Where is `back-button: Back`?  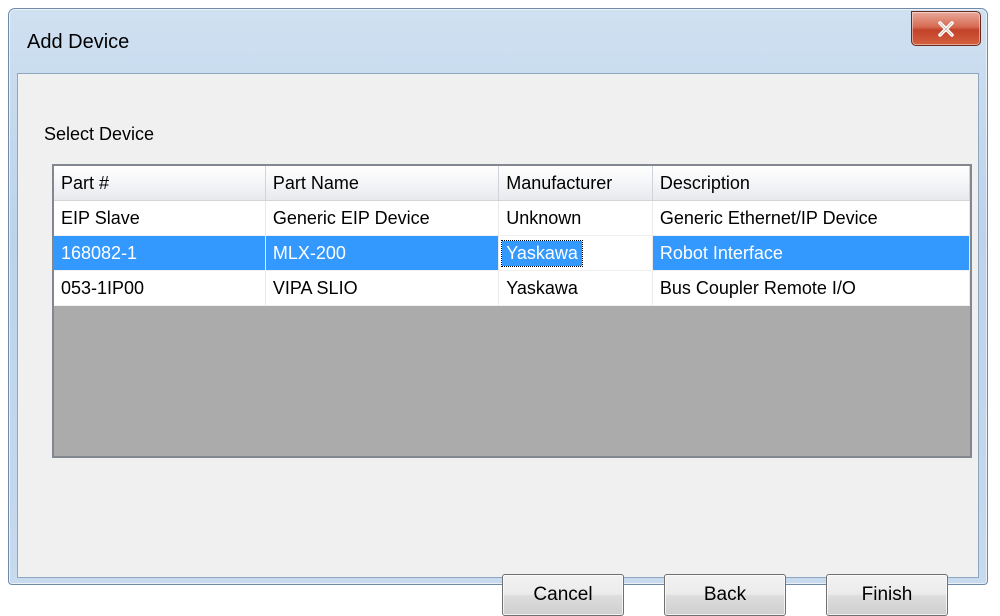 back-button: Back is located at coordinates (725, 595).